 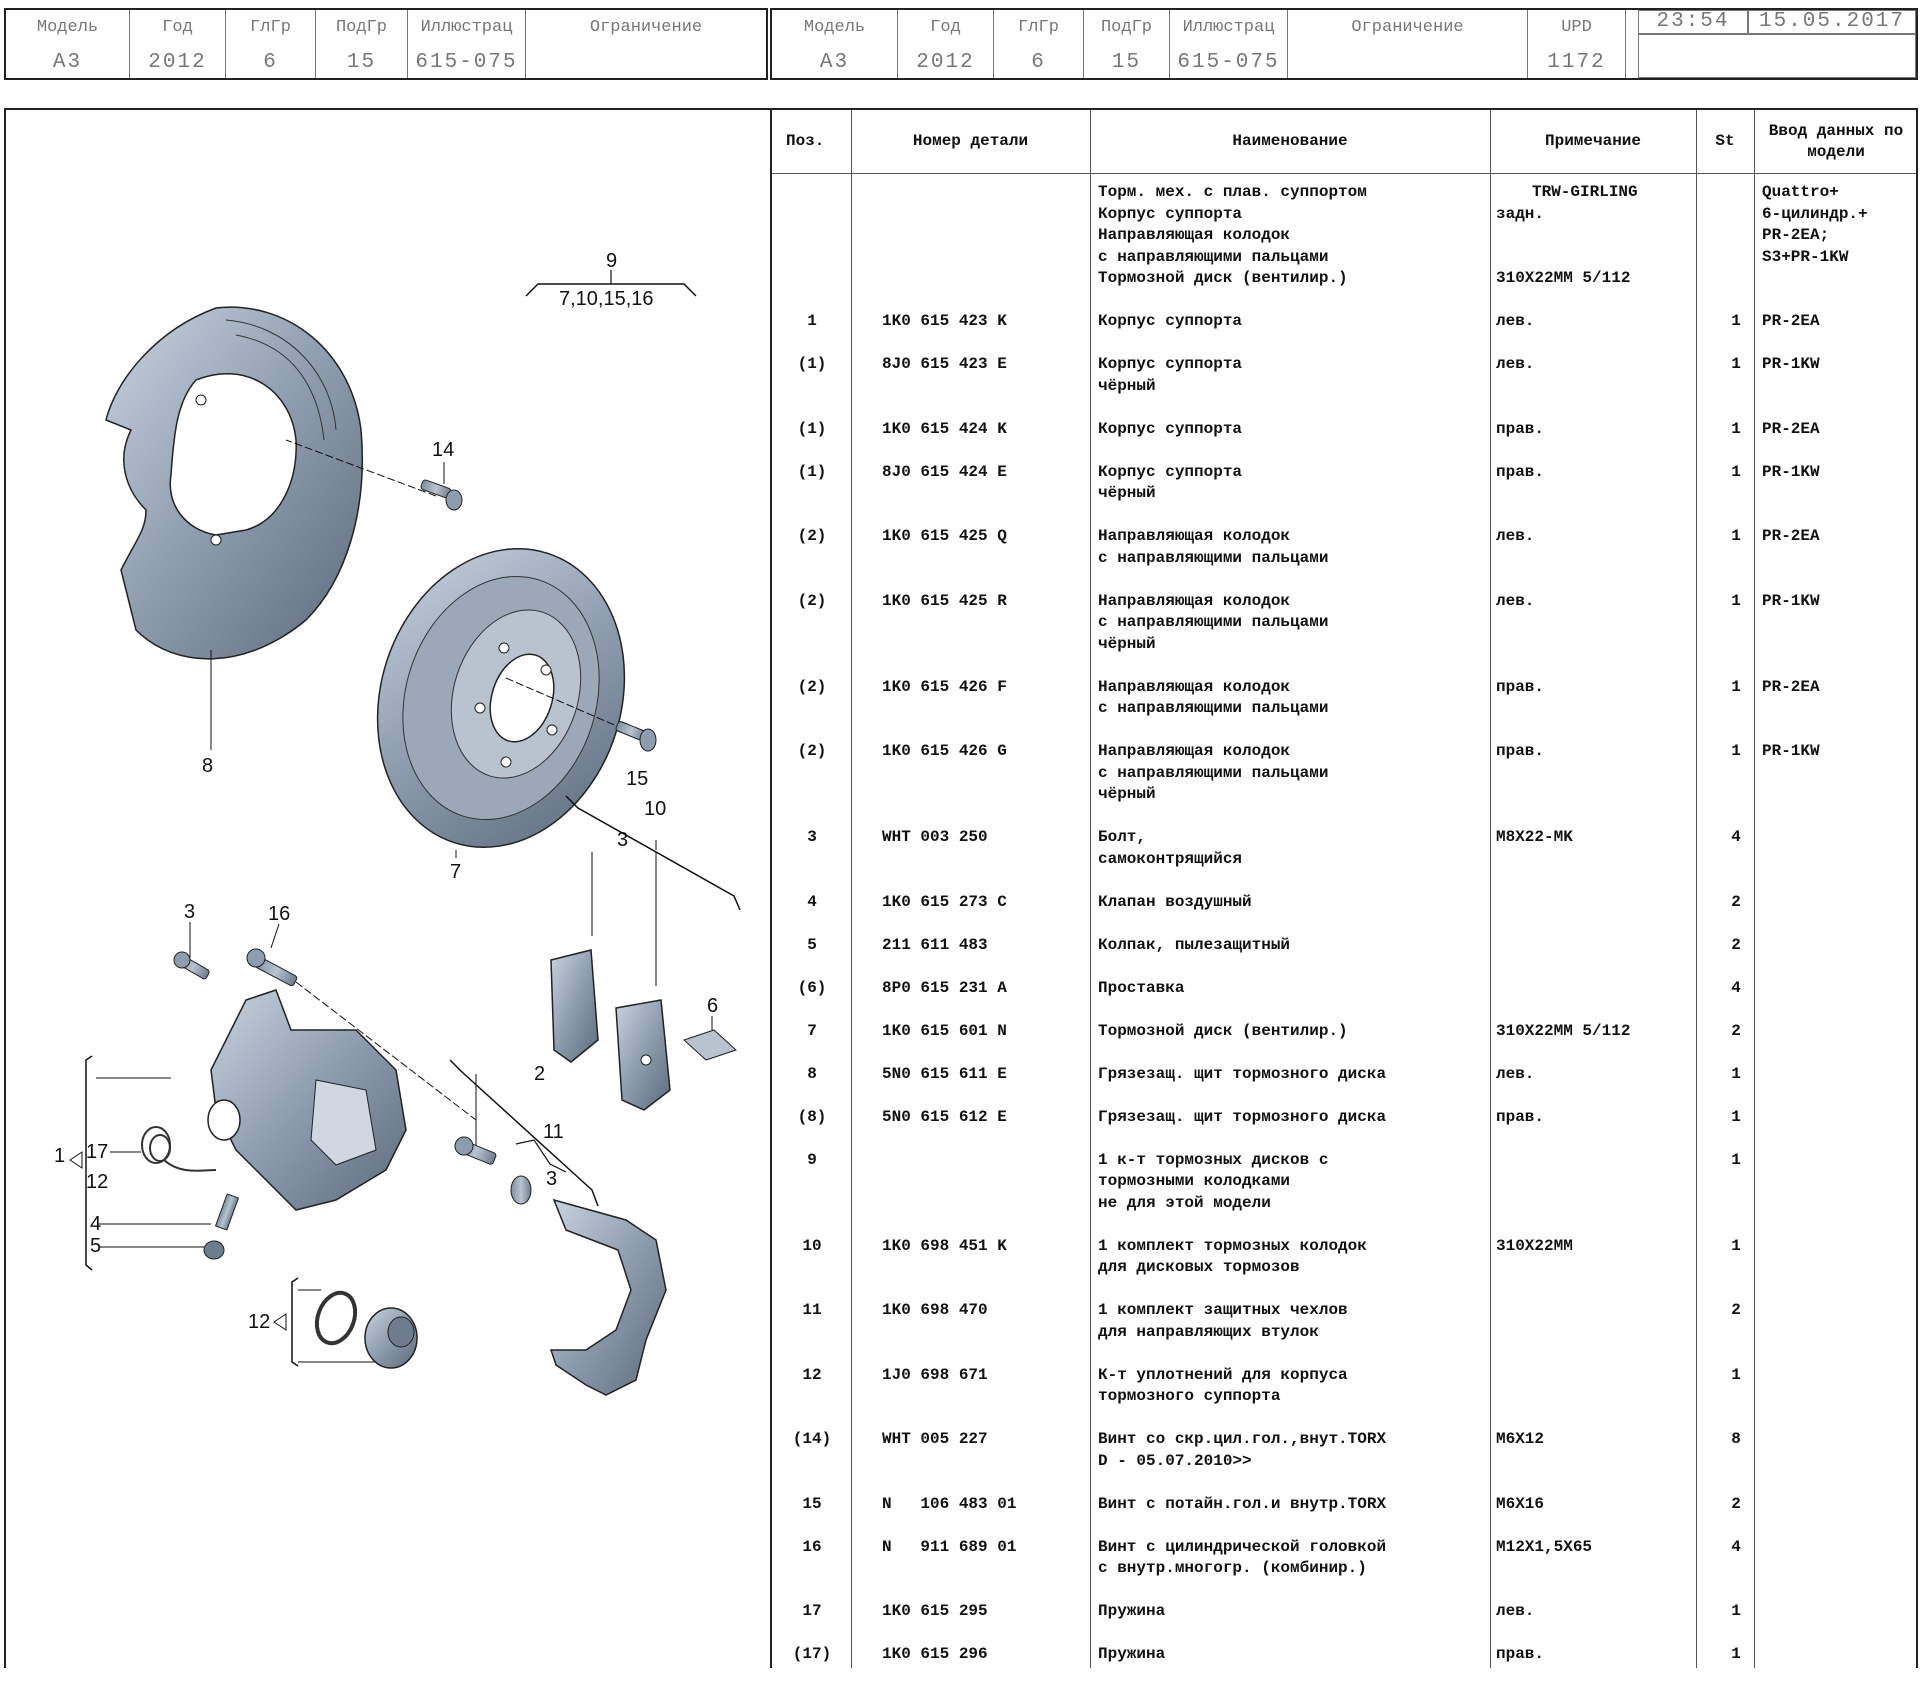 I want to click on header-illustration: Иллюстрац 615-075, so click(x=1229, y=44).